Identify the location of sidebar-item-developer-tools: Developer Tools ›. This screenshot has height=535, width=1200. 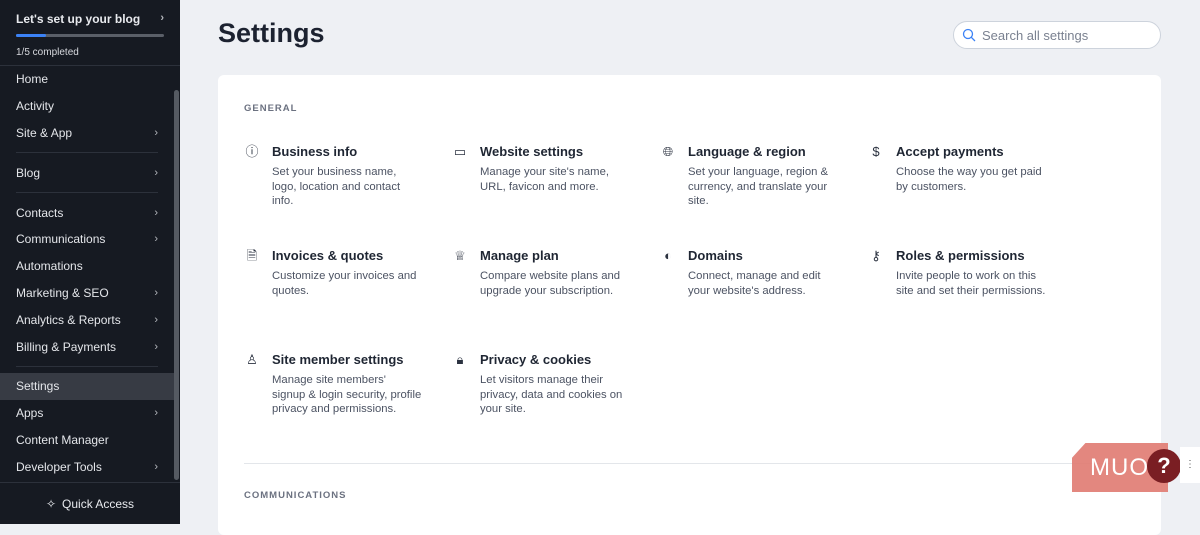
(87, 466).